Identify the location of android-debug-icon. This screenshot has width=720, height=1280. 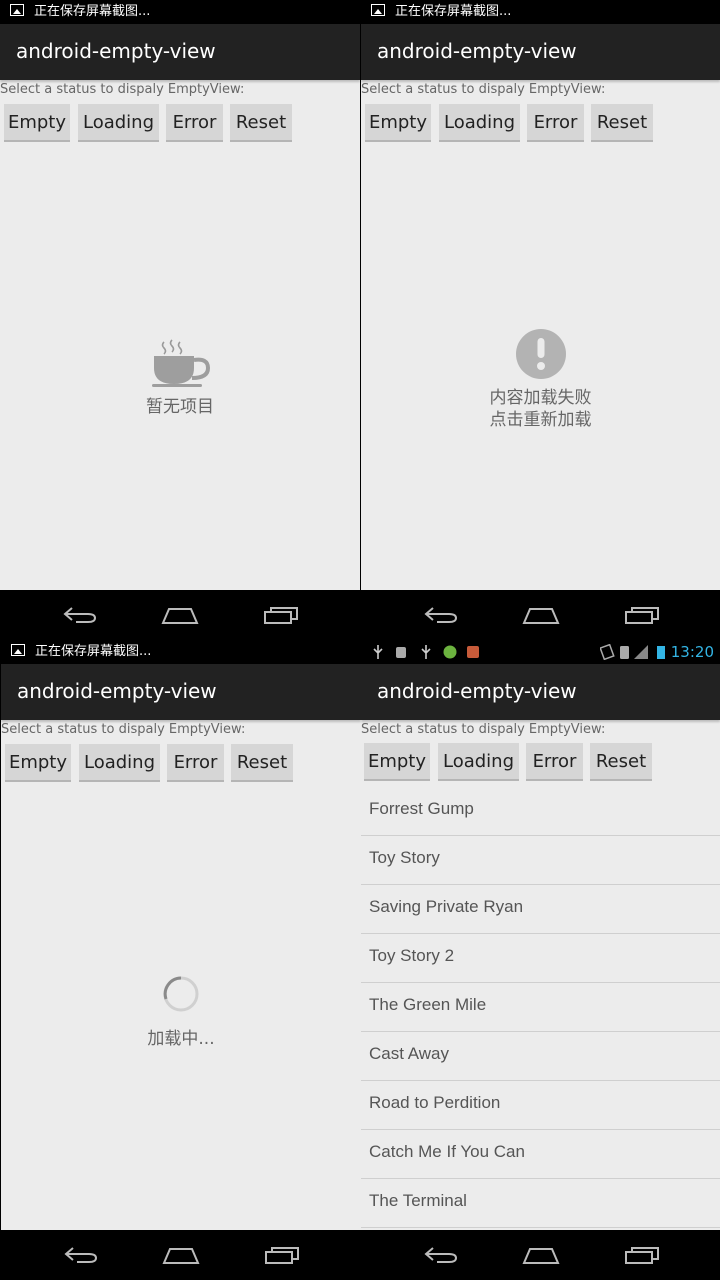
(401, 652).